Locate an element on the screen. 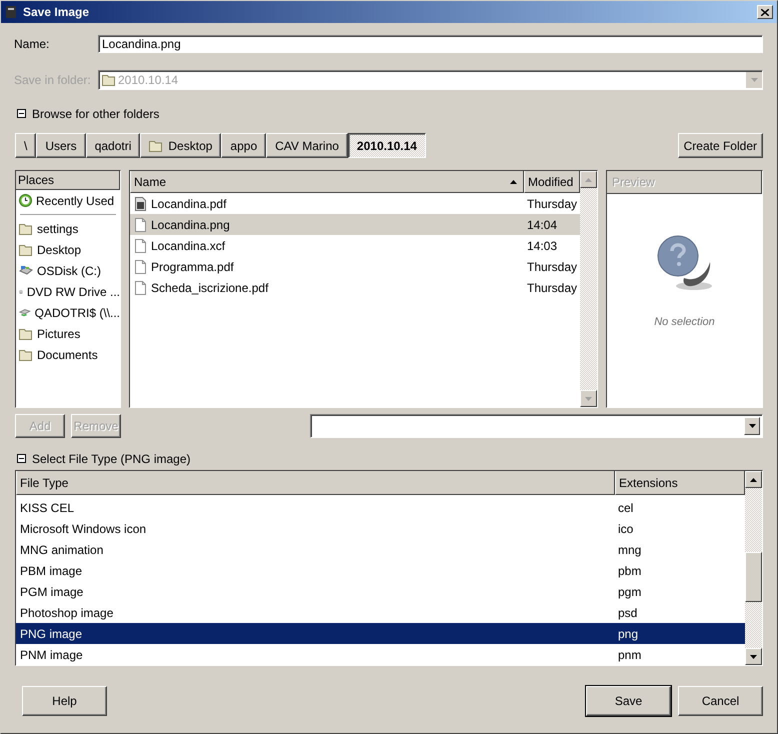 The height and width of the screenshot is (734, 778). path-button: CAV Marino is located at coordinates (307, 145).